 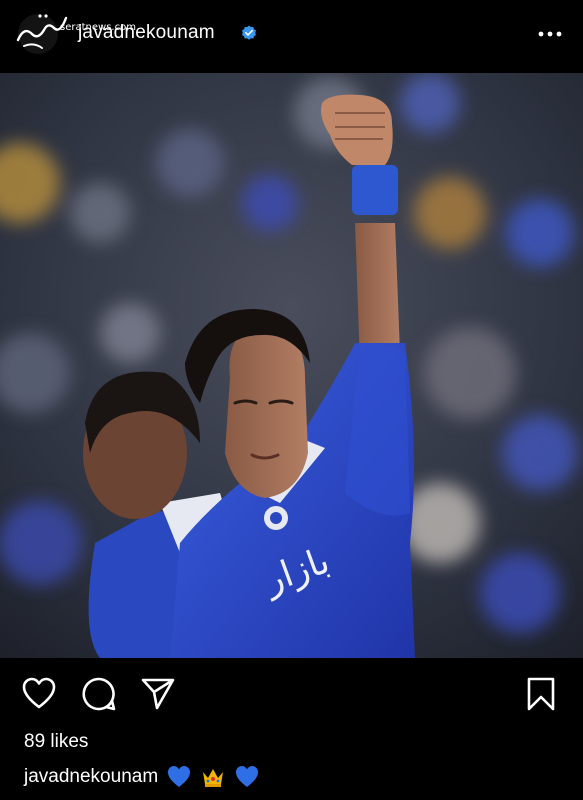 What do you see at coordinates (146, 33) in the screenshot?
I see `post-author-username: javadnekounam` at bounding box center [146, 33].